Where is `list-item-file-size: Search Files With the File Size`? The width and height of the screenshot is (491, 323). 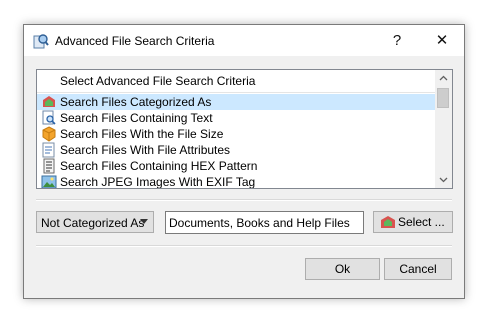 list-item-file-size: Search Files With the File Size is located at coordinates (236, 134).